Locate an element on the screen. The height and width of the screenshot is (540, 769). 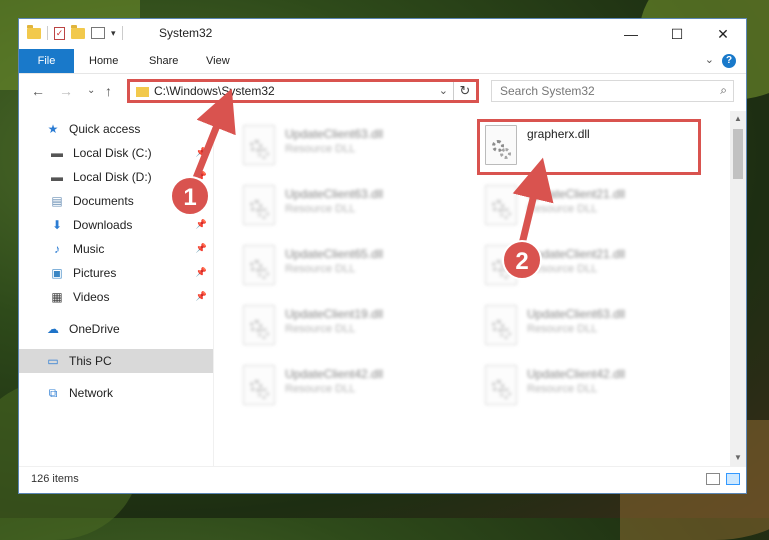
step-marker-2: 2 is located at coordinates (522, 260).